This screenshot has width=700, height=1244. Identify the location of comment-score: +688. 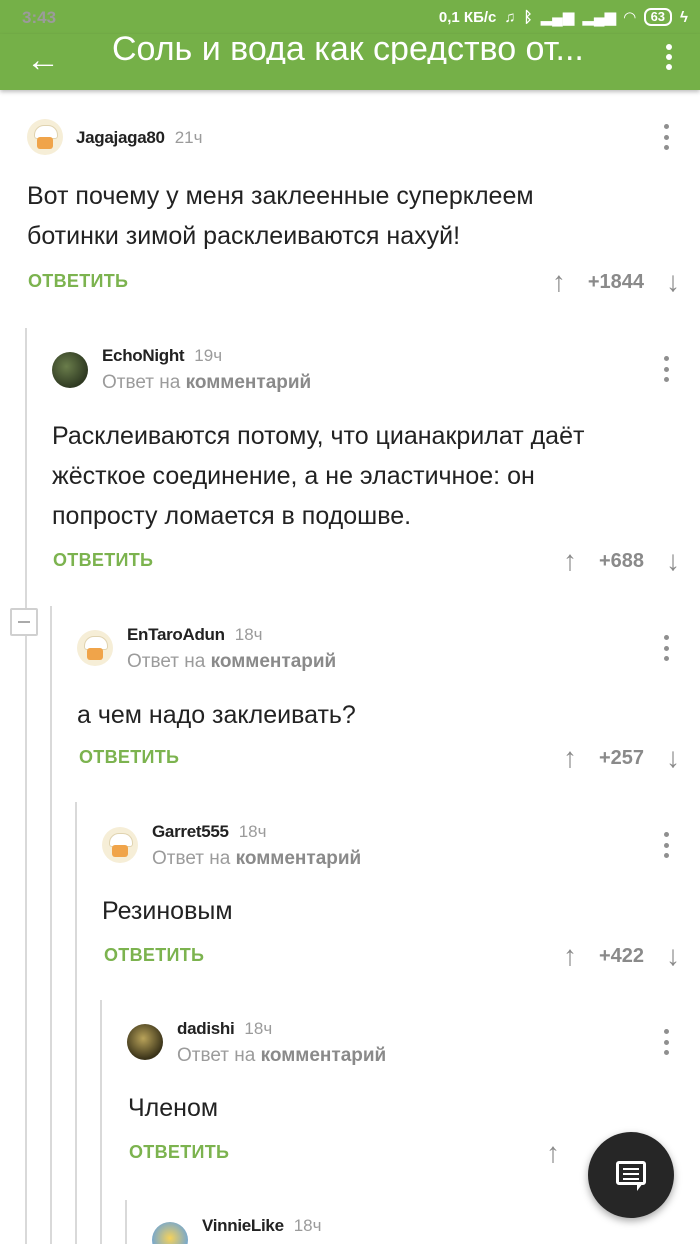
(621, 560).